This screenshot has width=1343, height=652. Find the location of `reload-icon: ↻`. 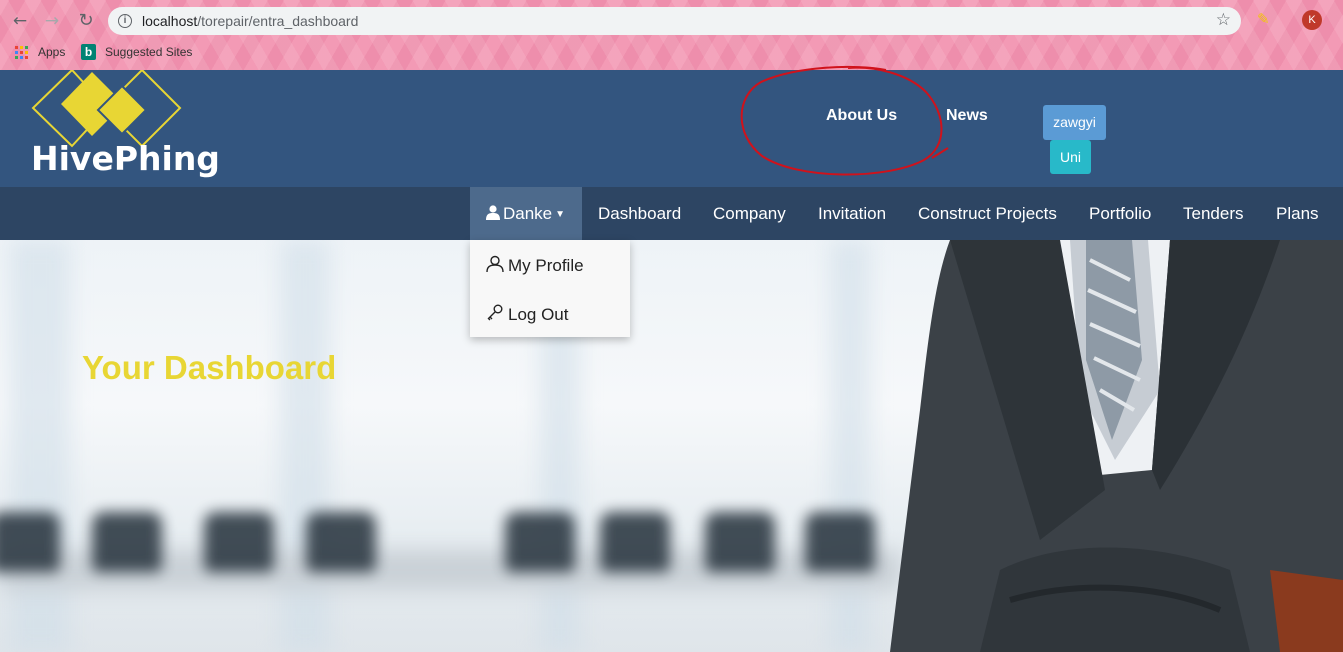

reload-icon: ↻ is located at coordinates (86, 21).